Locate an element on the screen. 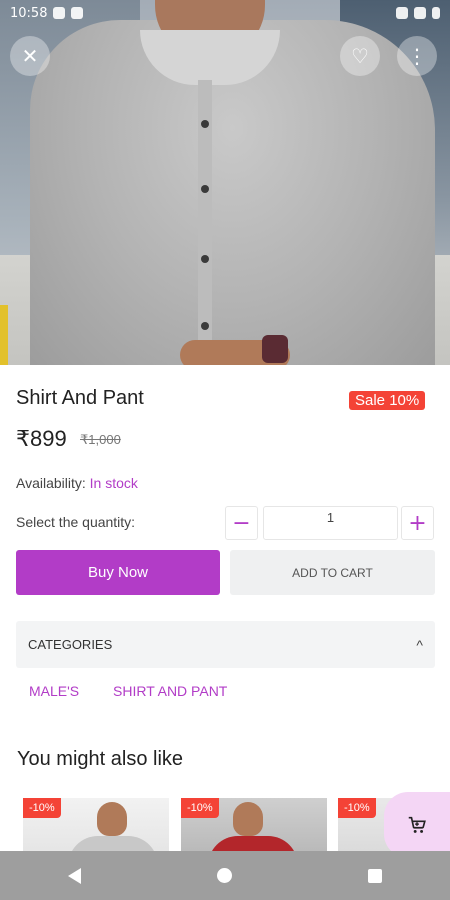  recent-apps-icon is located at coordinates (375, 875).